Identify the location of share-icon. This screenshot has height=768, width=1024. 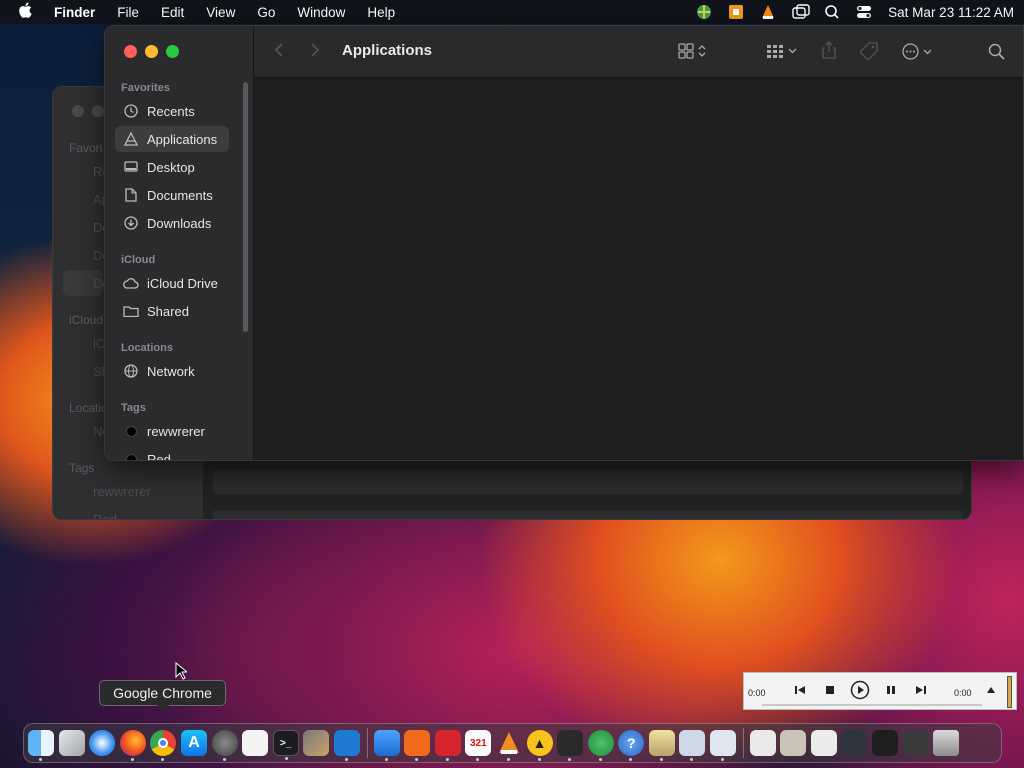
(829, 50).